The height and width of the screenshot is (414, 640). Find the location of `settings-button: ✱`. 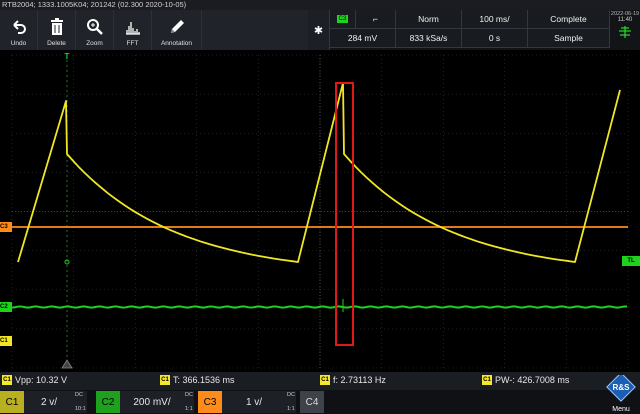

settings-button: ✱ is located at coordinates (319, 30).